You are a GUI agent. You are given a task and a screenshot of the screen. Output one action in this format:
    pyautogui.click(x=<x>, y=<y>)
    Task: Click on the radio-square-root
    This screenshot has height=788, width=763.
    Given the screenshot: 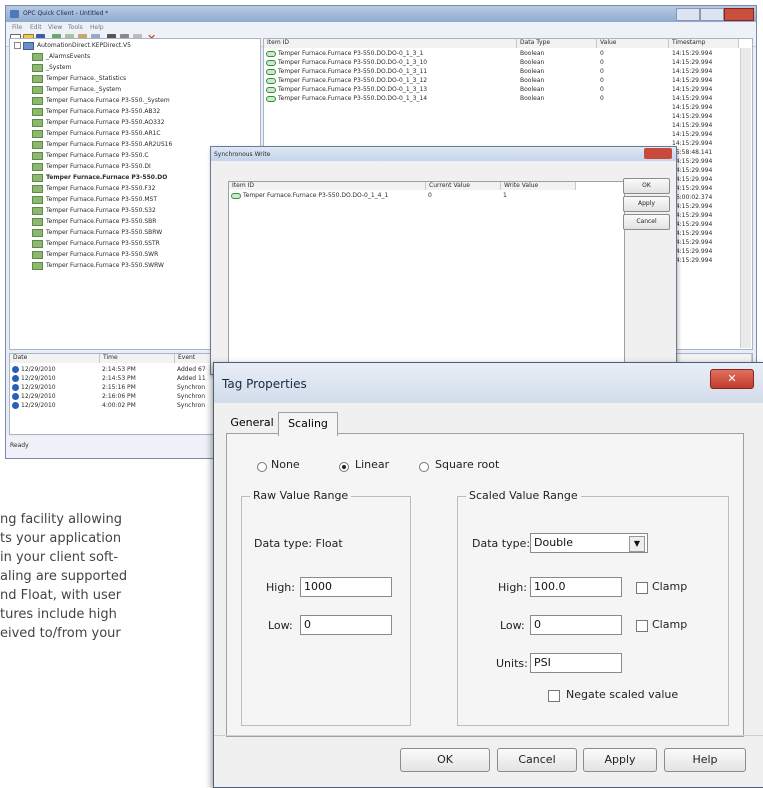 What is the action you would take?
    pyautogui.click(x=424, y=467)
    